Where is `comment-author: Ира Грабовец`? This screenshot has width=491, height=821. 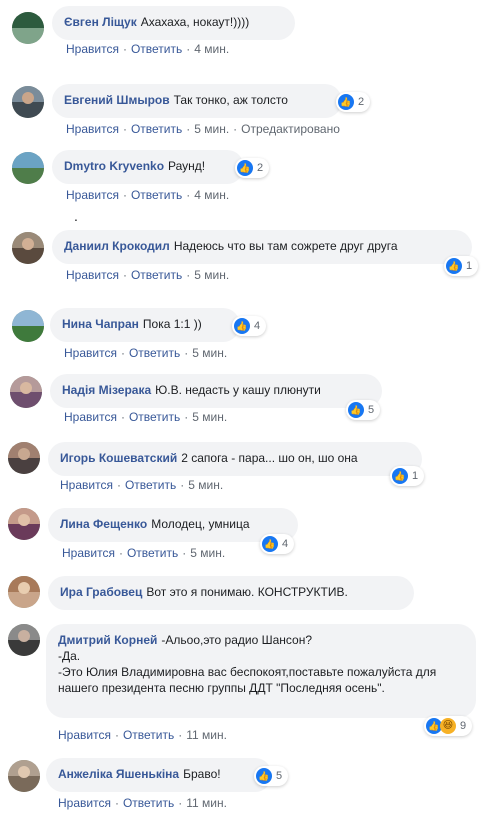 comment-author: Ира Грабовец is located at coordinates (101, 592).